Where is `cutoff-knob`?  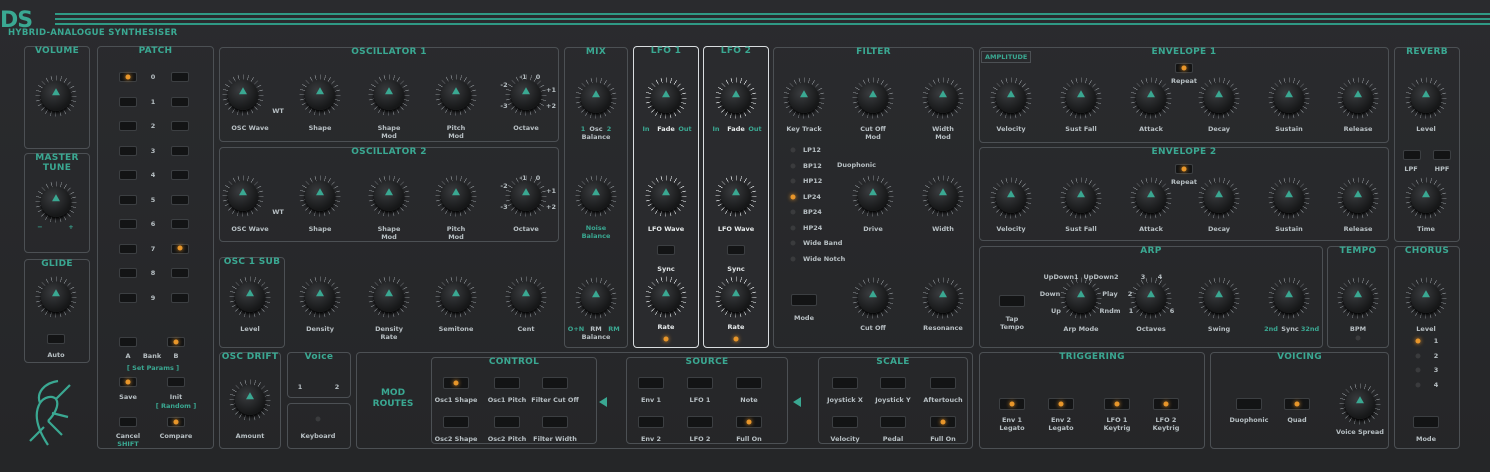
cutoff-knob is located at coordinates (873, 298).